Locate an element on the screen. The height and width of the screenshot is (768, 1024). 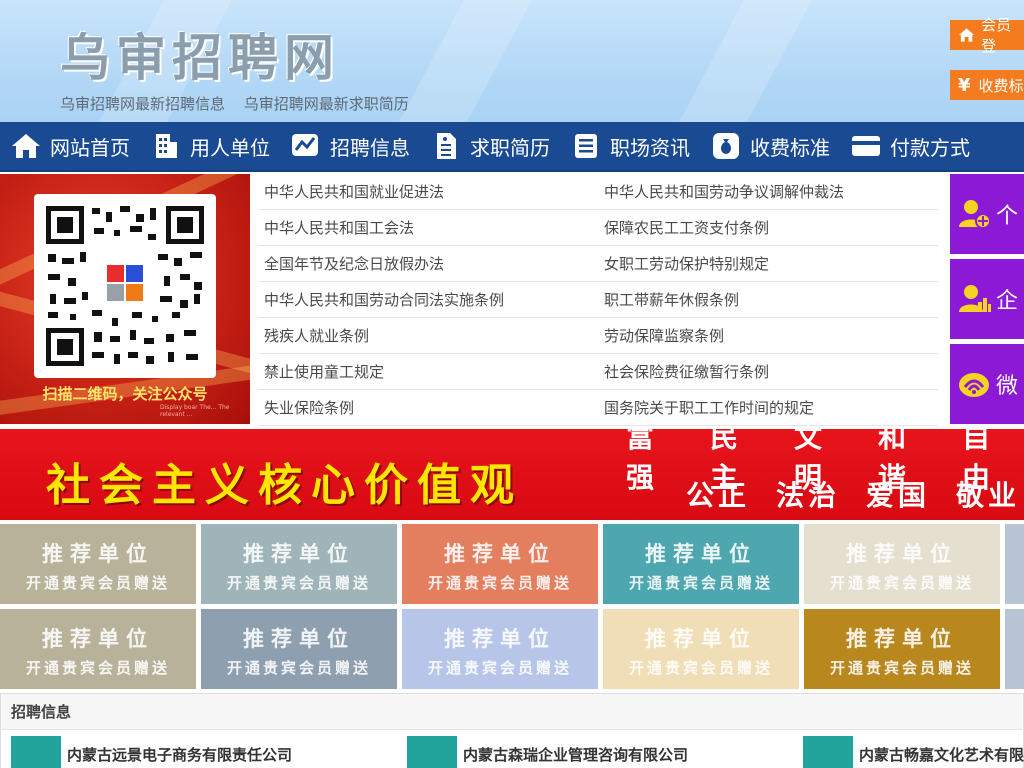
header-decoration is located at coordinates (730, 61).